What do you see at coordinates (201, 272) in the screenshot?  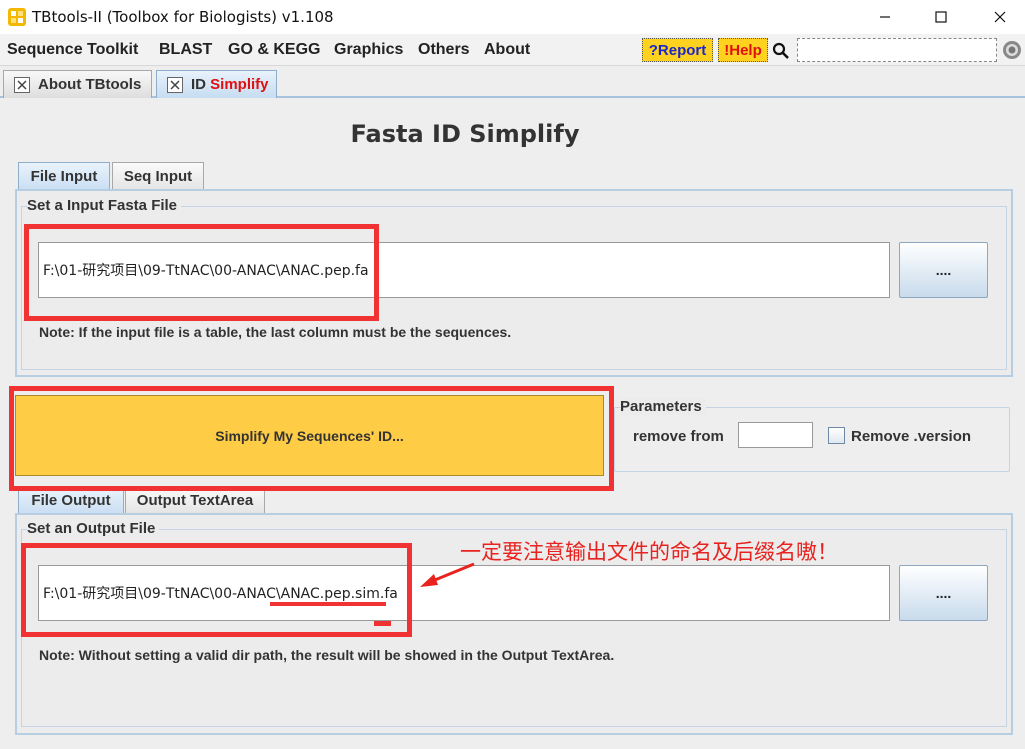 I see `annotation-box-input` at bounding box center [201, 272].